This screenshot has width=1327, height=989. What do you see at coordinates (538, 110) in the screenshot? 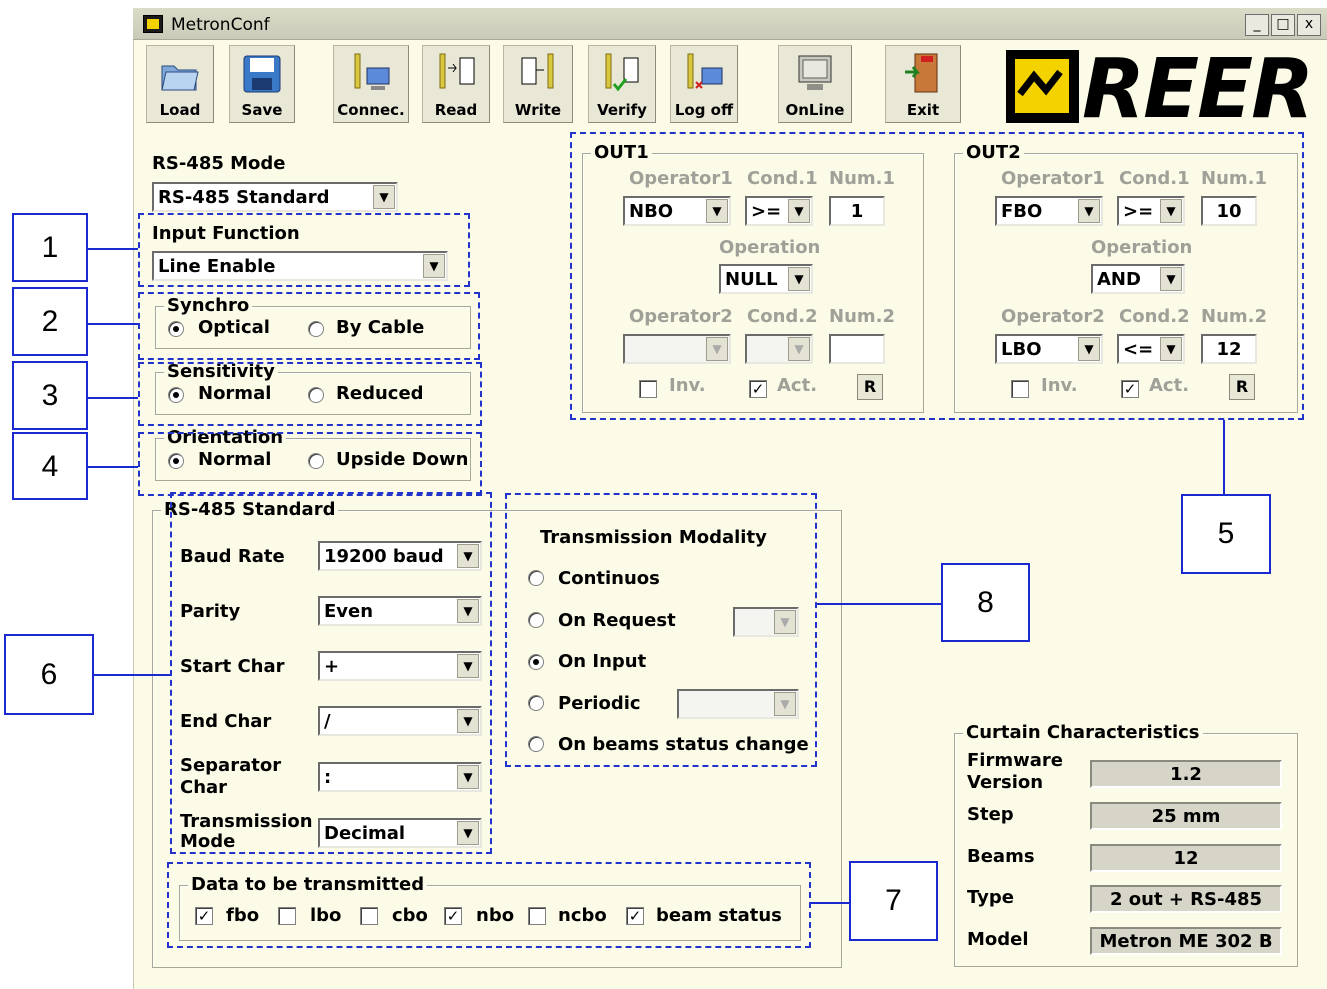
I see `write-label: Write` at bounding box center [538, 110].